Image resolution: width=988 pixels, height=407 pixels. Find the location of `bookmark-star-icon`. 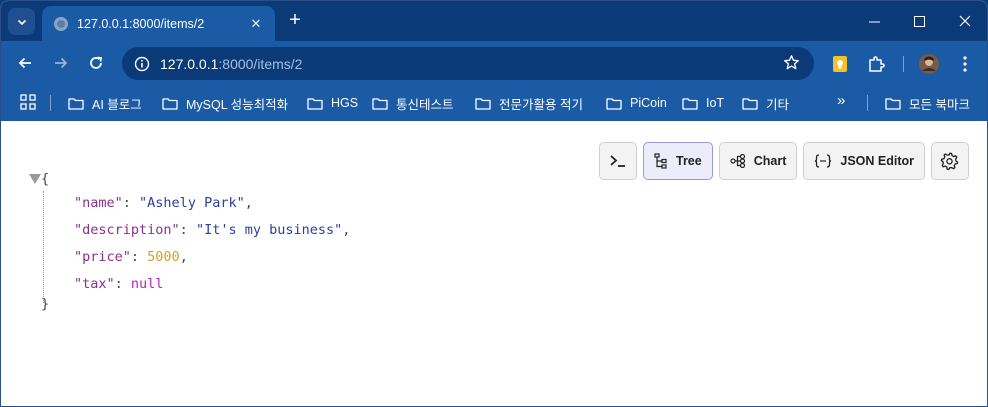

bookmark-star-icon is located at coordinates (791, 65).